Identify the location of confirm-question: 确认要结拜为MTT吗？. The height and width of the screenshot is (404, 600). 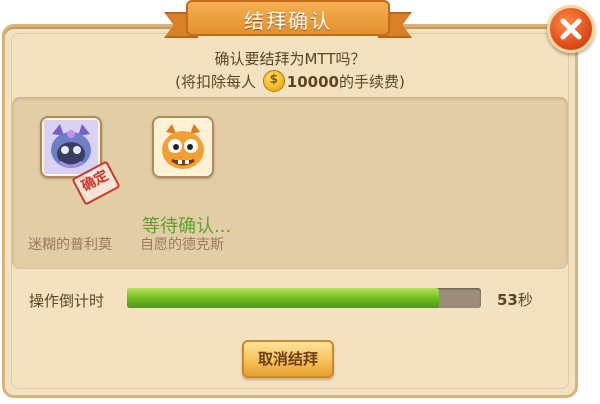
(290, 59).